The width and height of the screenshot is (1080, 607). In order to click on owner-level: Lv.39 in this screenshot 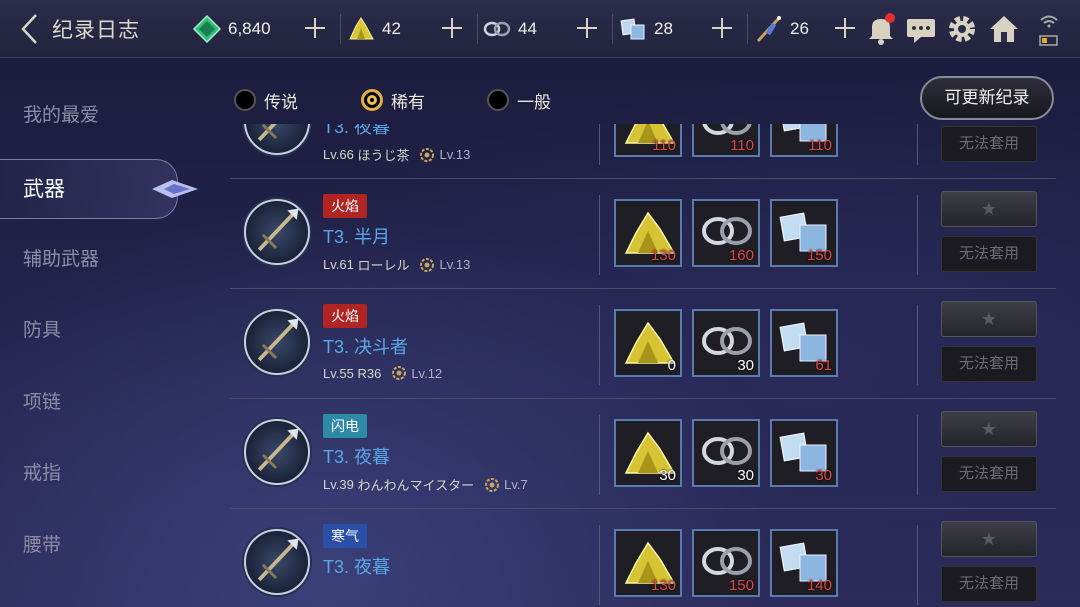, I will do `click(338, 484)`.